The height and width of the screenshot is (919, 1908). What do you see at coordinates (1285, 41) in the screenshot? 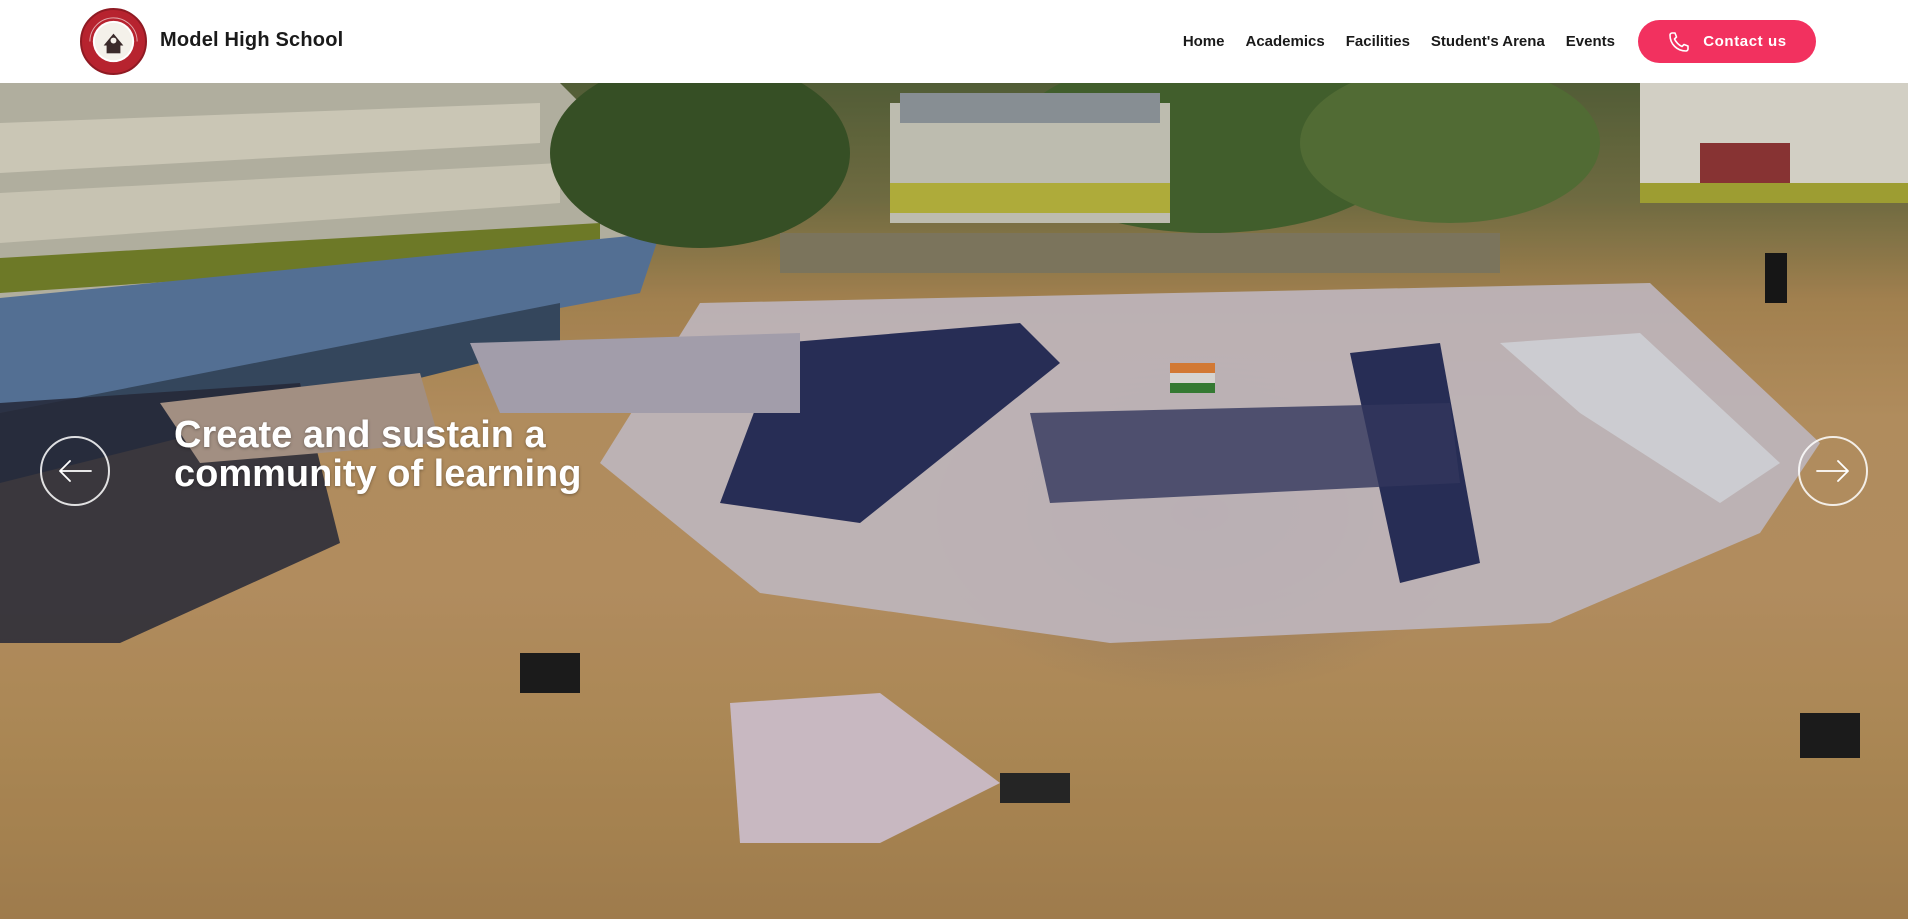
I see `nav-academics: Academics` at bounding box center [1285, 41].